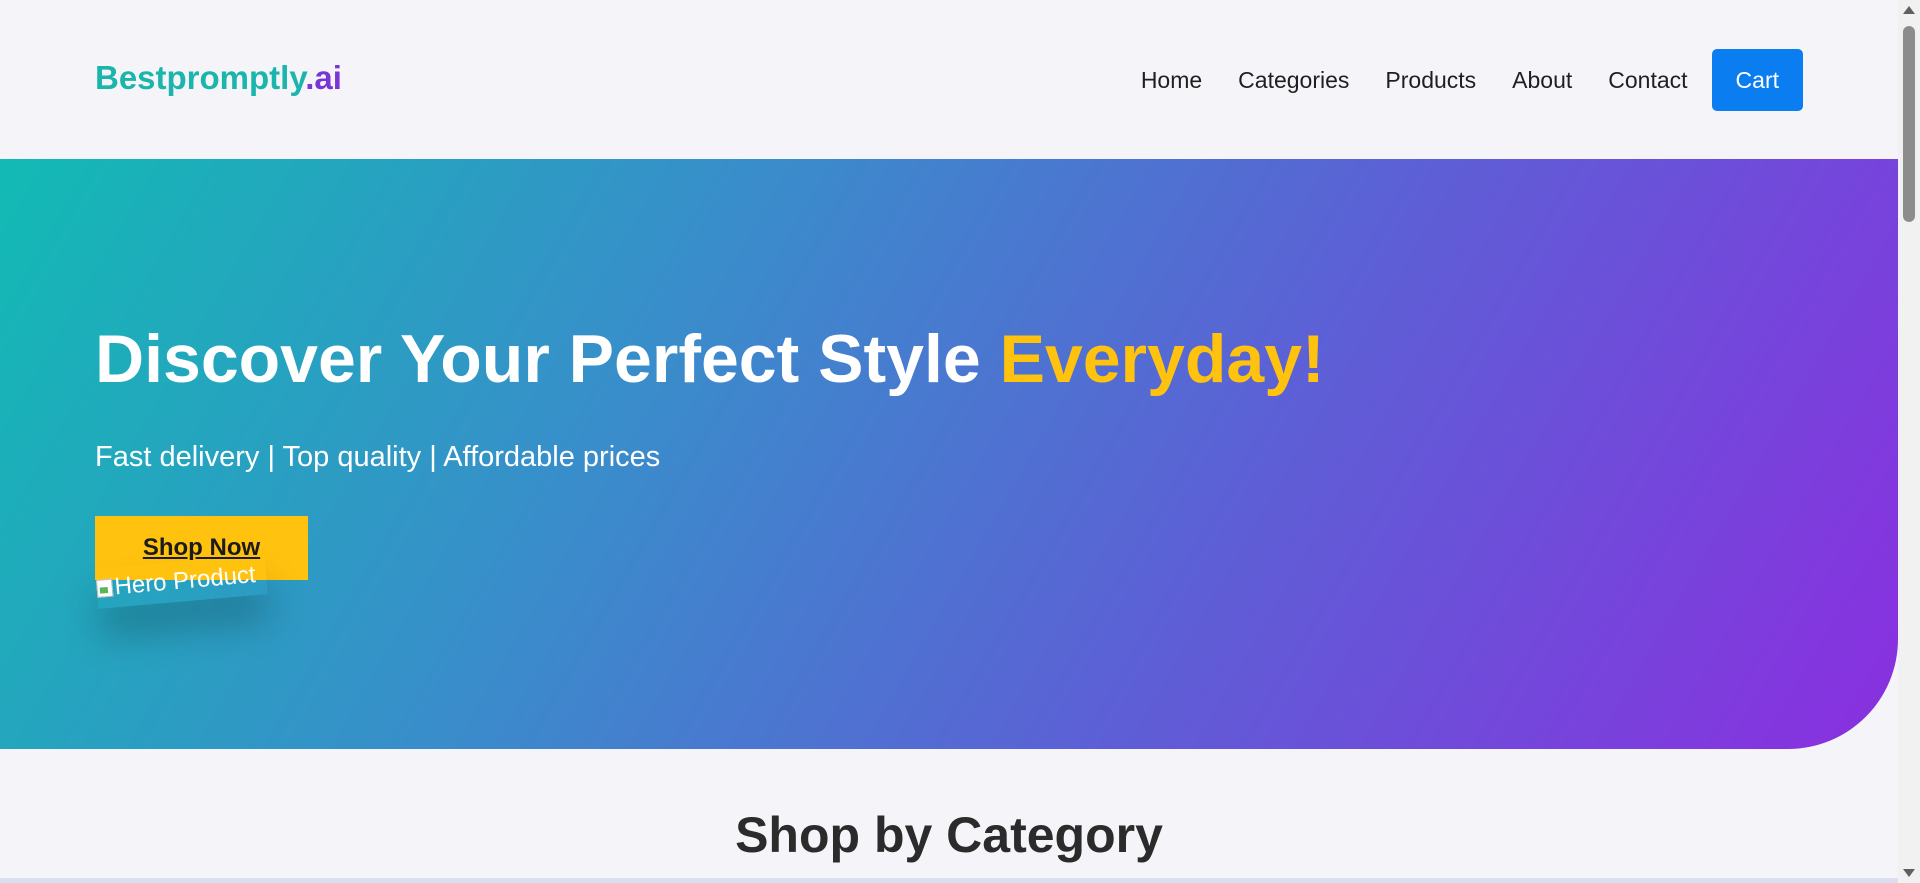 Image resolution: width=1920 pixels, height=883 pixels. I want to click on scroll-down-arrow-icon, so click(1909, 873).